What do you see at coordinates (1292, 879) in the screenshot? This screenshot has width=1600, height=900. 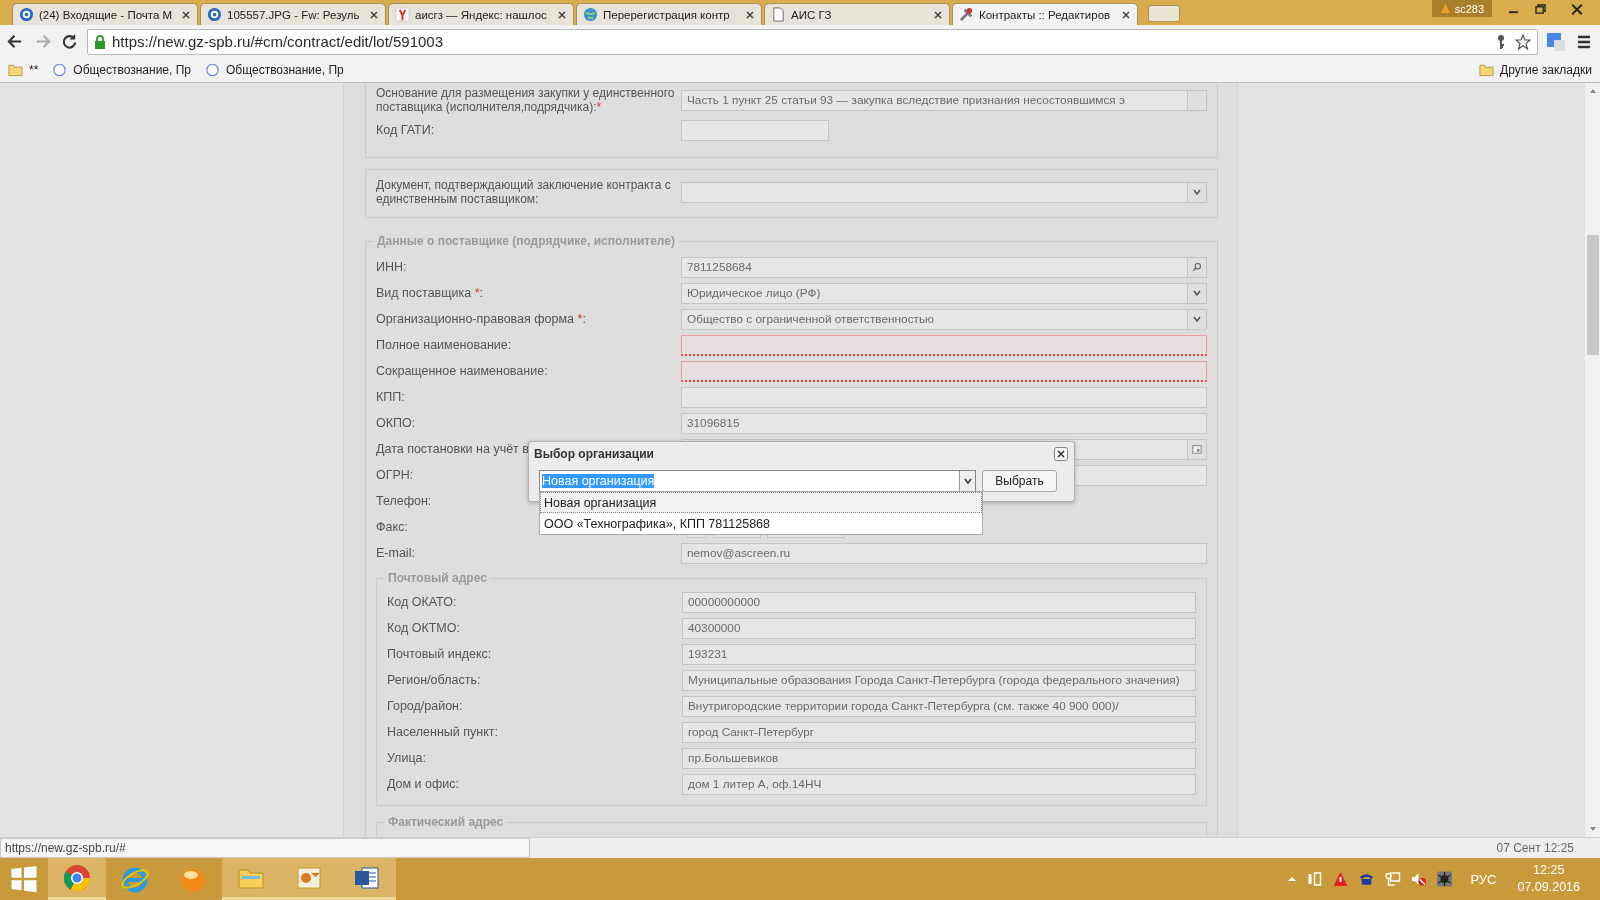 I see `caret-up-icon` at bounding box center [1292, 879].